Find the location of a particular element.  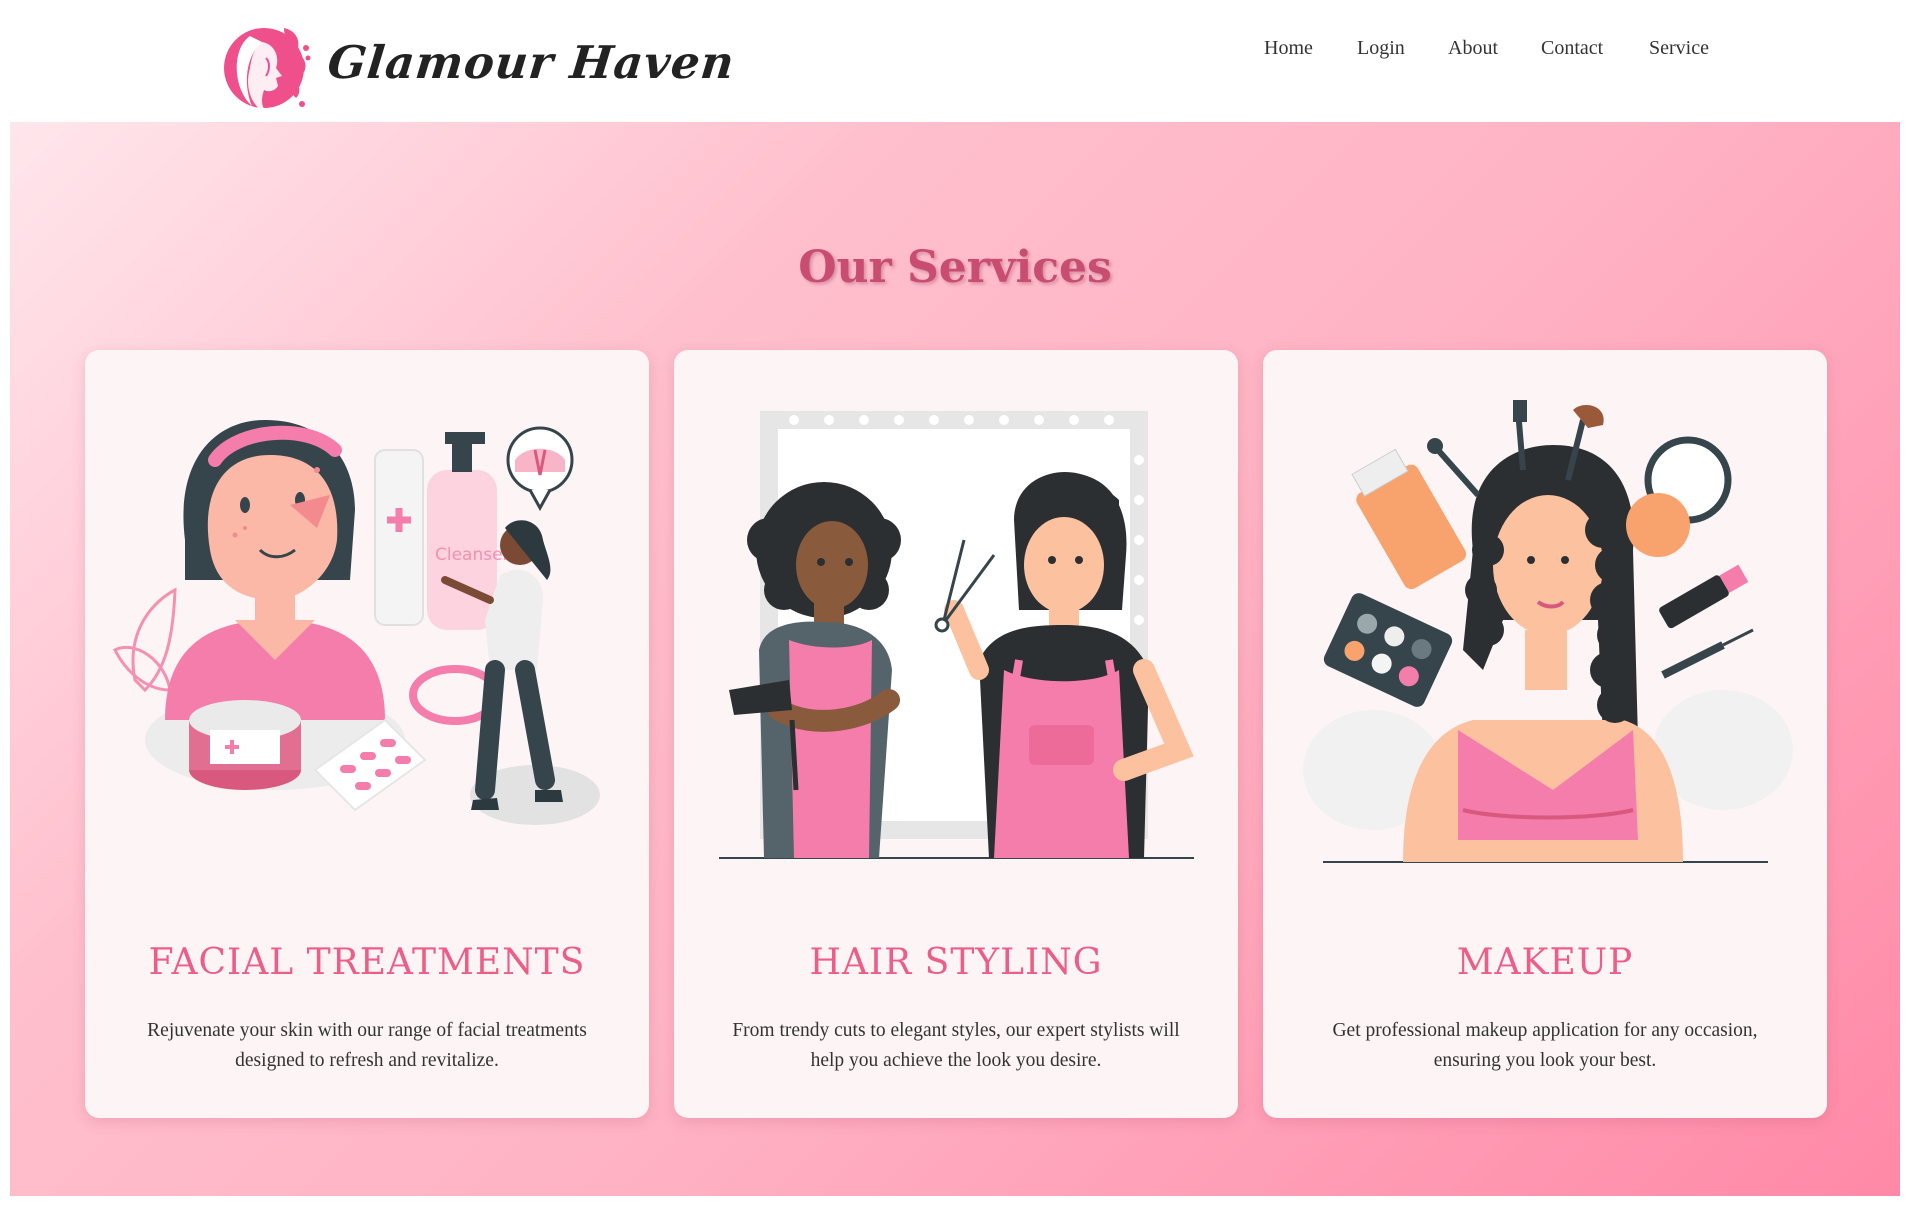

cleanser-label: Cleanser is located at coordinates (472, 555).